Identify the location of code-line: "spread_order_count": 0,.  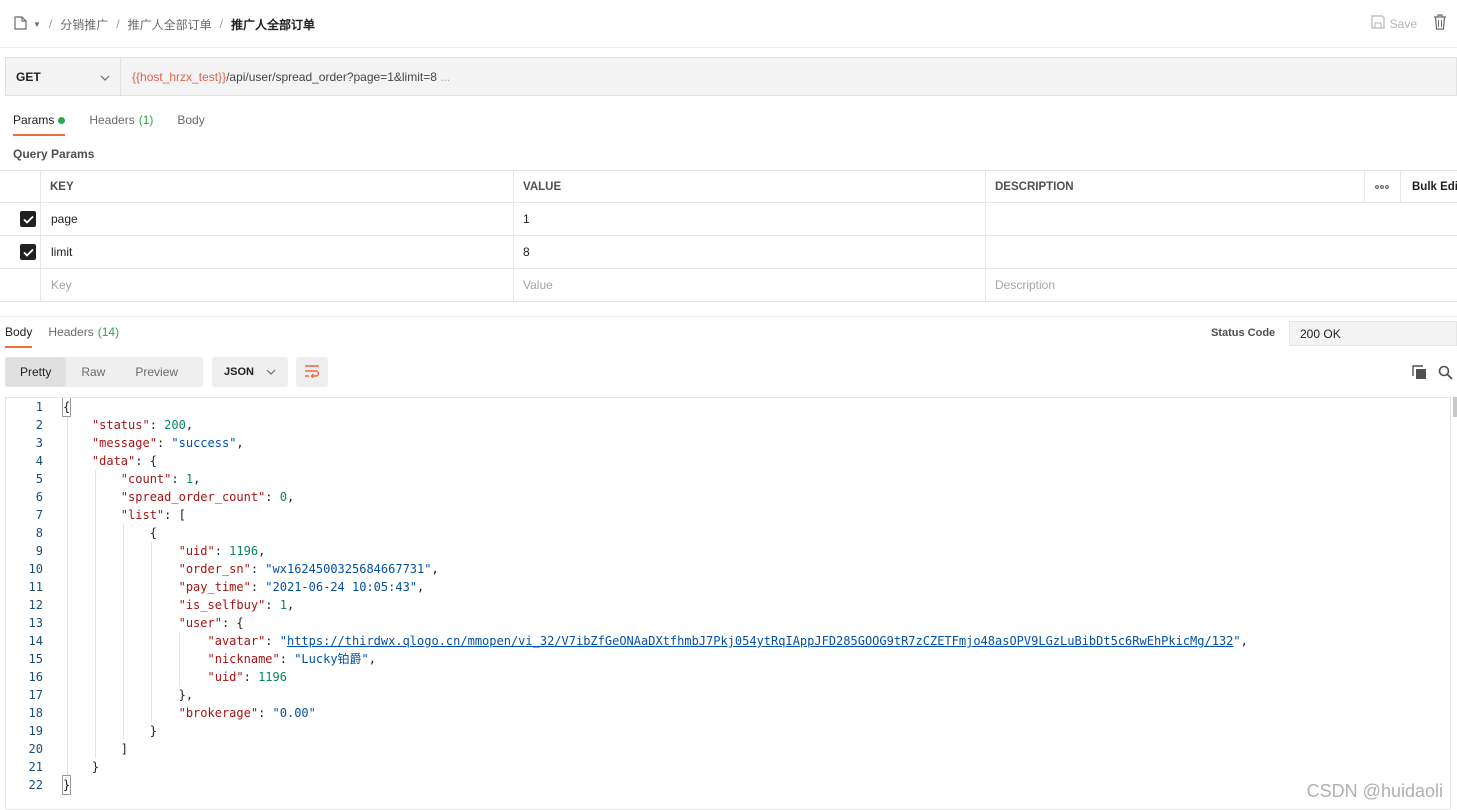
(207, 497).